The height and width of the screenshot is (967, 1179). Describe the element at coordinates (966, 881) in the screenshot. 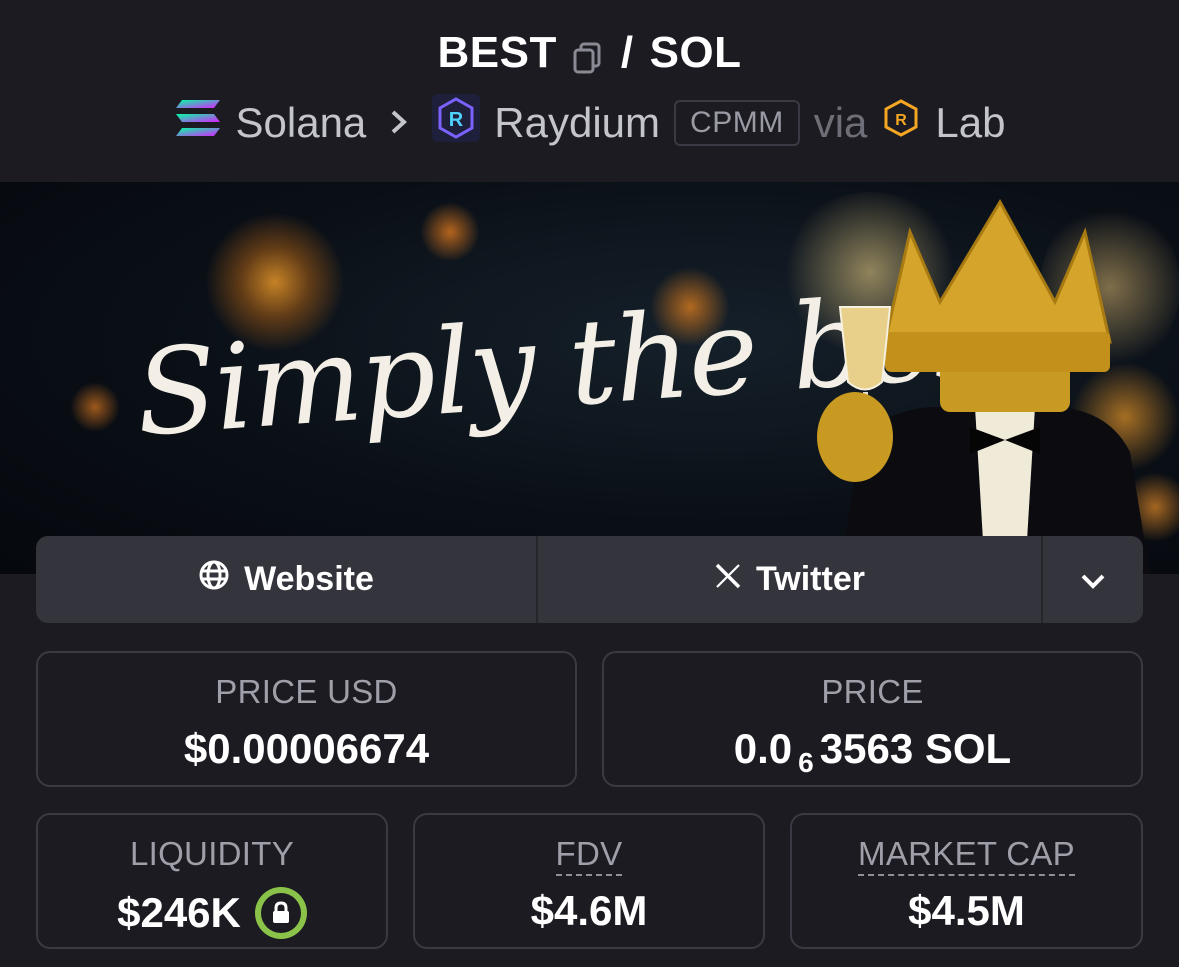

I see `market-cap-card: MARKET CAP $4.5M` at that location.